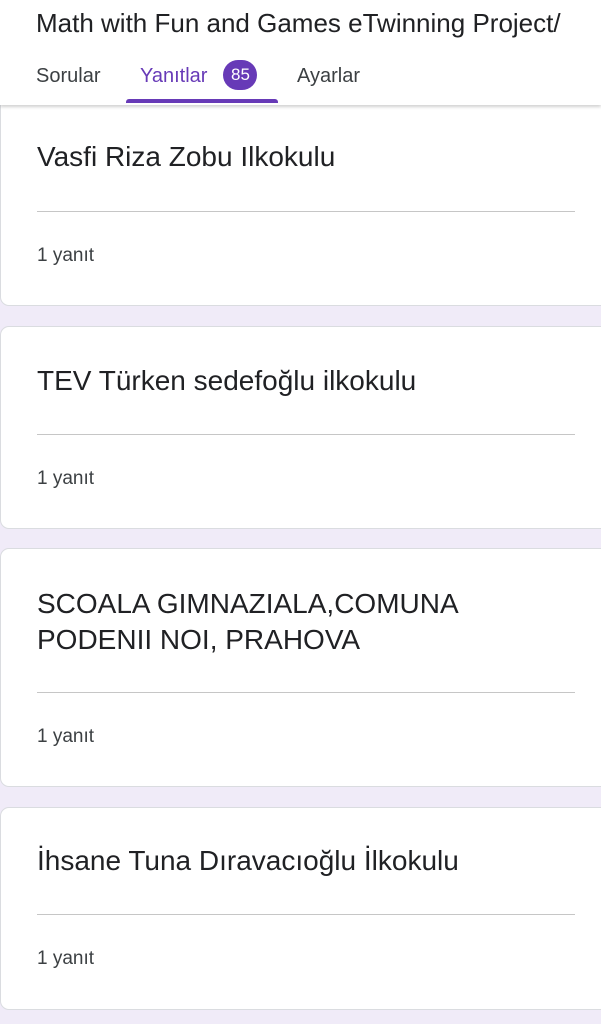  What do you see at coordinates (202, 101) in the screenshot?
I see `active-tab-indicator` at bounding box center [202, 101].